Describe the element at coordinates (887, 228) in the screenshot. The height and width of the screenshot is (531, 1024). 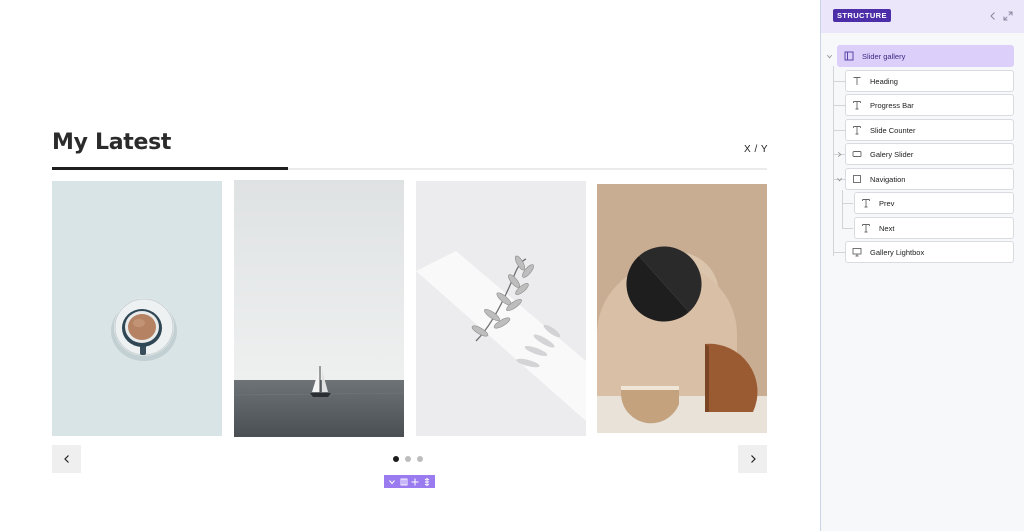
I see `tree-node-label: Next` at that location.